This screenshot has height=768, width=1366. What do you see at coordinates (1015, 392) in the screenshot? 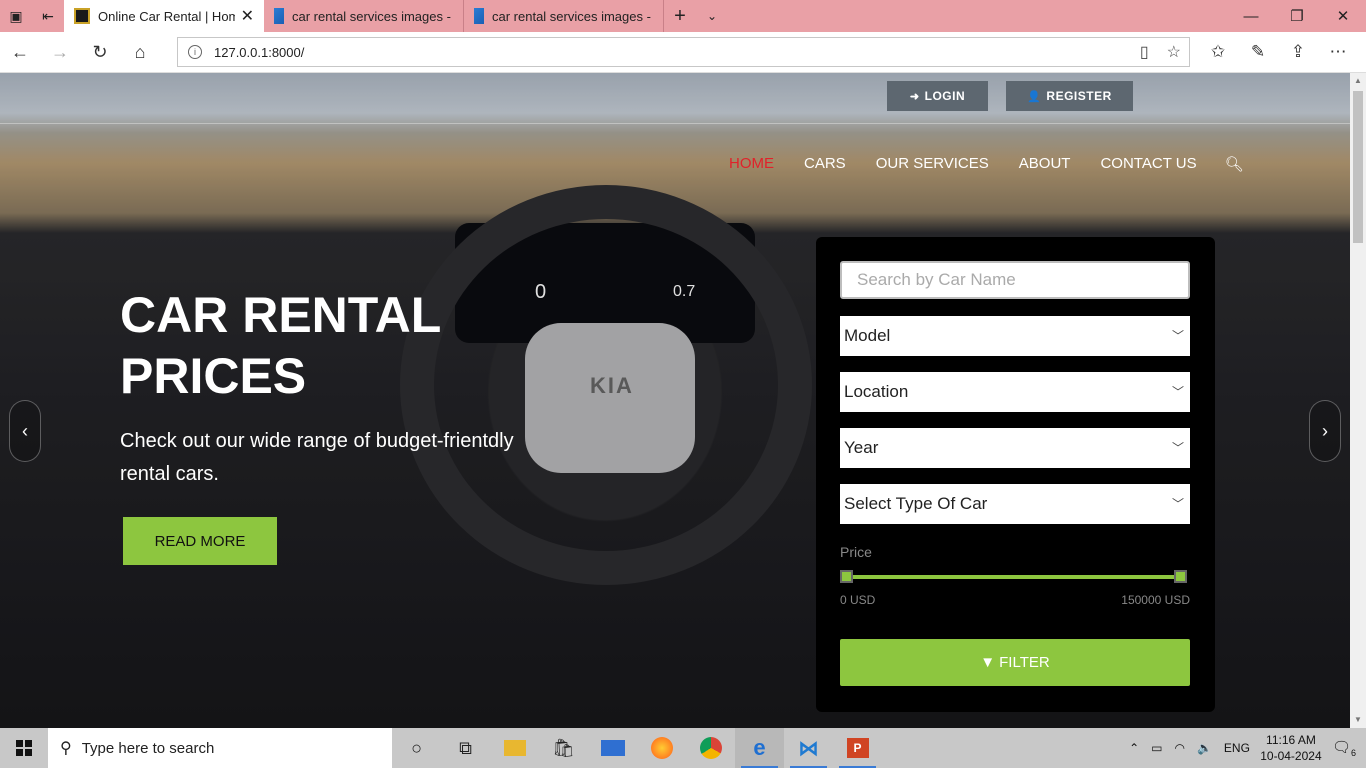
I see `location-select: Location ﹀` at bounding box center [1015, 392].